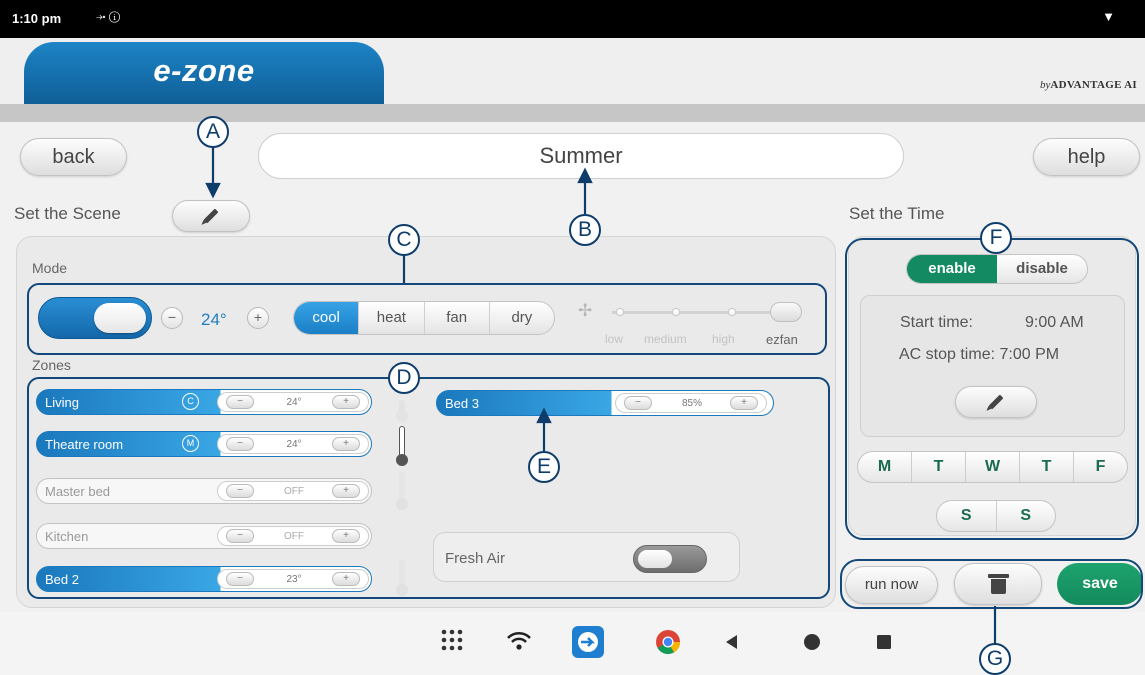 The image size is (1145, 675). I want to click on callout-g: G, so click(995, 659).